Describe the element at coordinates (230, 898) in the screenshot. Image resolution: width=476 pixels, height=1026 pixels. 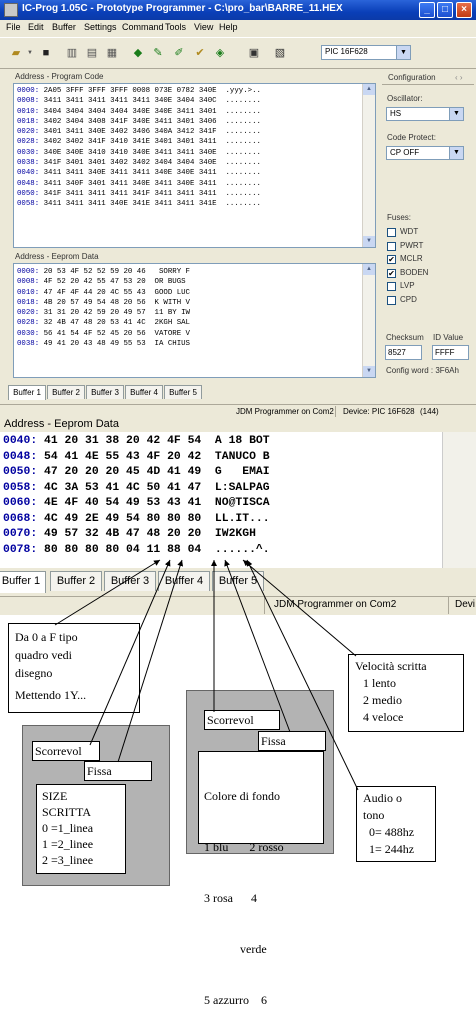
I see `note-line: 3 rosa 4` at that location.